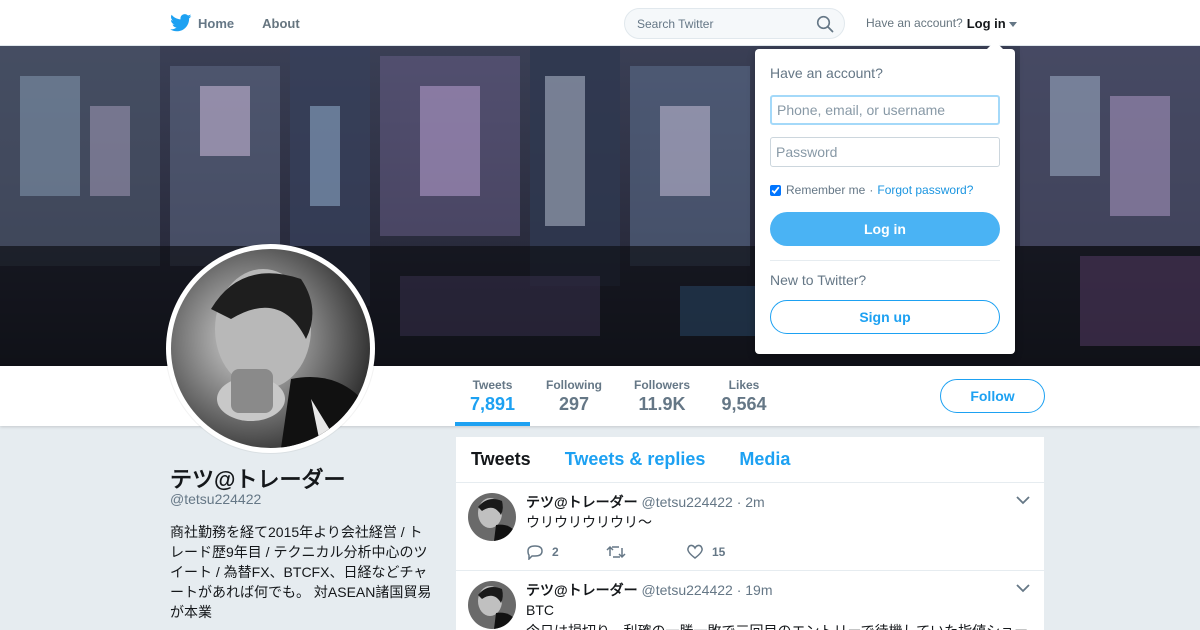 The image size is (1200, 630). I want to click on like-action: 15, so click(726, 552).